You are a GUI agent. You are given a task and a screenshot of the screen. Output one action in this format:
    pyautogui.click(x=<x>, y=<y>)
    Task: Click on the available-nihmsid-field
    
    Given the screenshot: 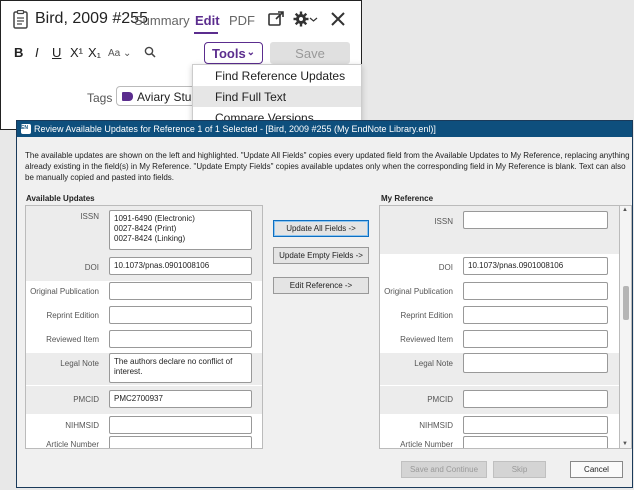 What is the action you would take?
    pyautogui.click(x=180, y=425)
    